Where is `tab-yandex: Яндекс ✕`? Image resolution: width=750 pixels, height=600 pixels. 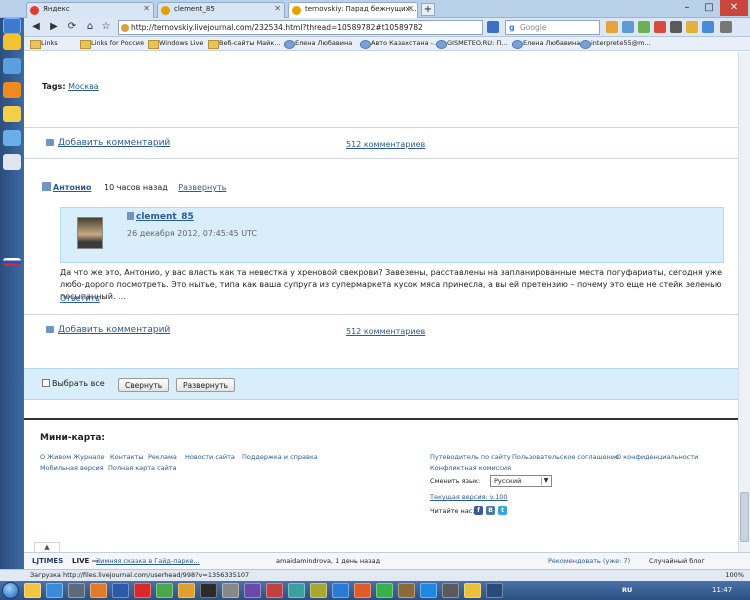
tab-yandex: Яндекс ✕ is located at coordinates (90, 10).